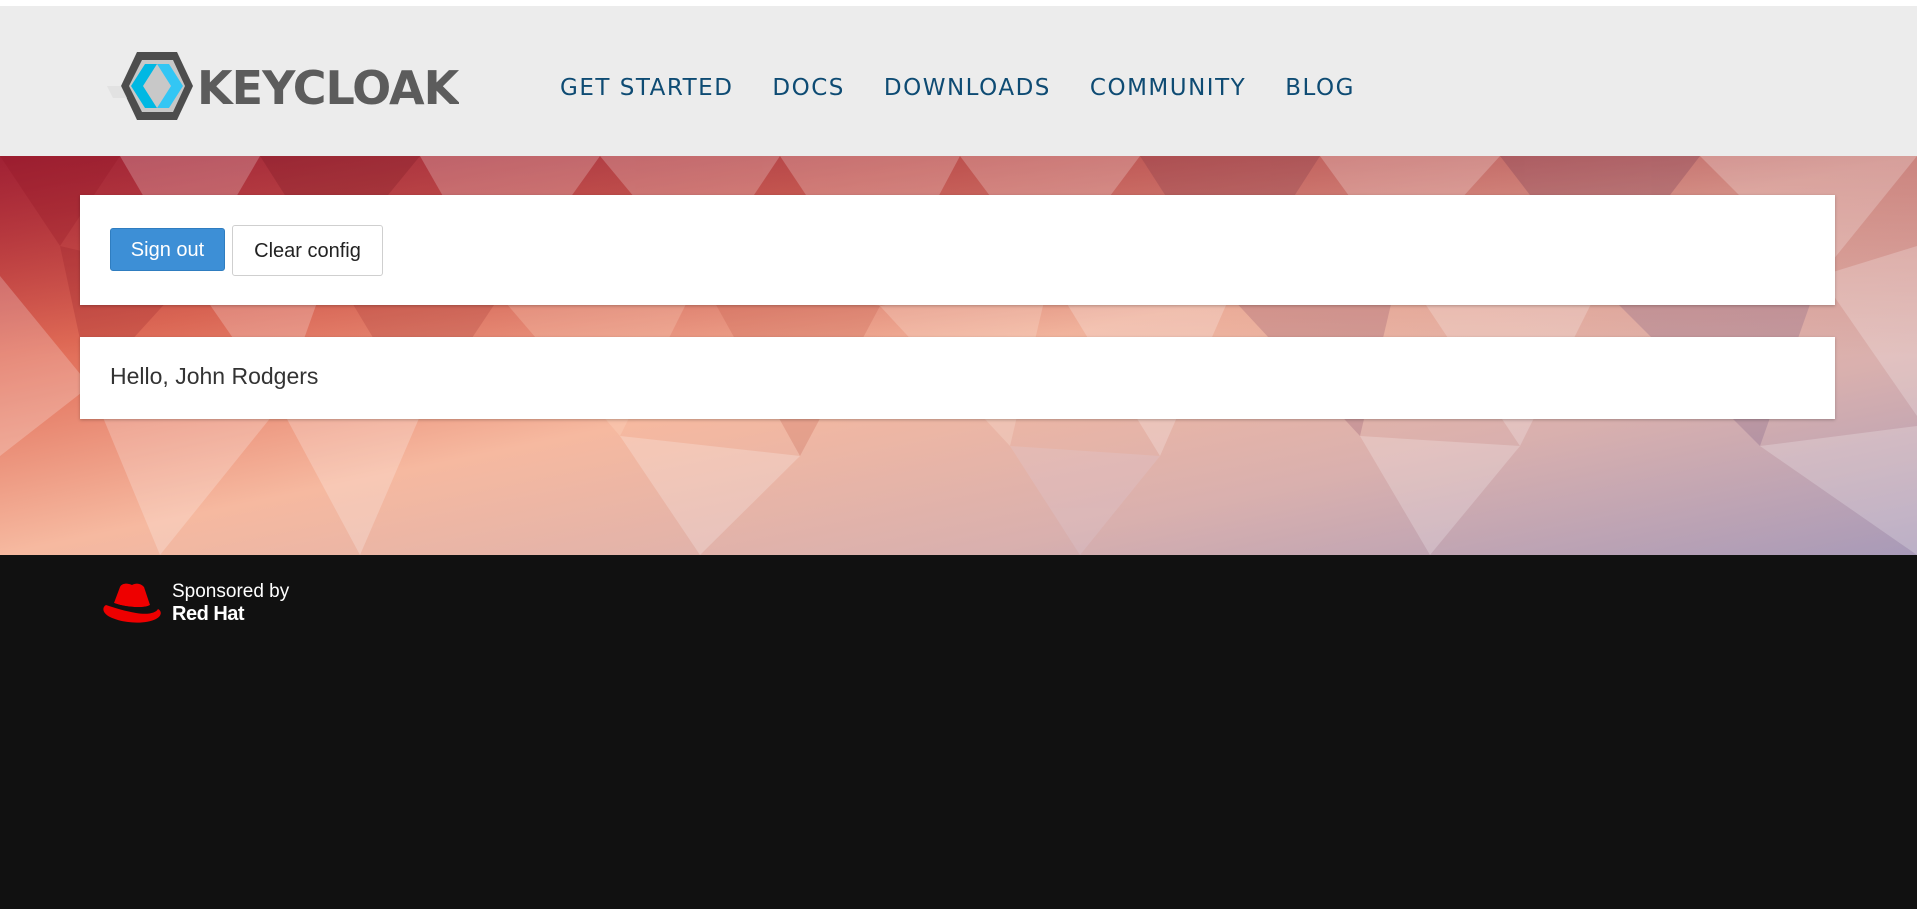 This screenshot has height=909, width=1917. Describe the element at coordinates (646, 88) in the screenshot. I see `nav-get-started: GET STARTED` at that location.